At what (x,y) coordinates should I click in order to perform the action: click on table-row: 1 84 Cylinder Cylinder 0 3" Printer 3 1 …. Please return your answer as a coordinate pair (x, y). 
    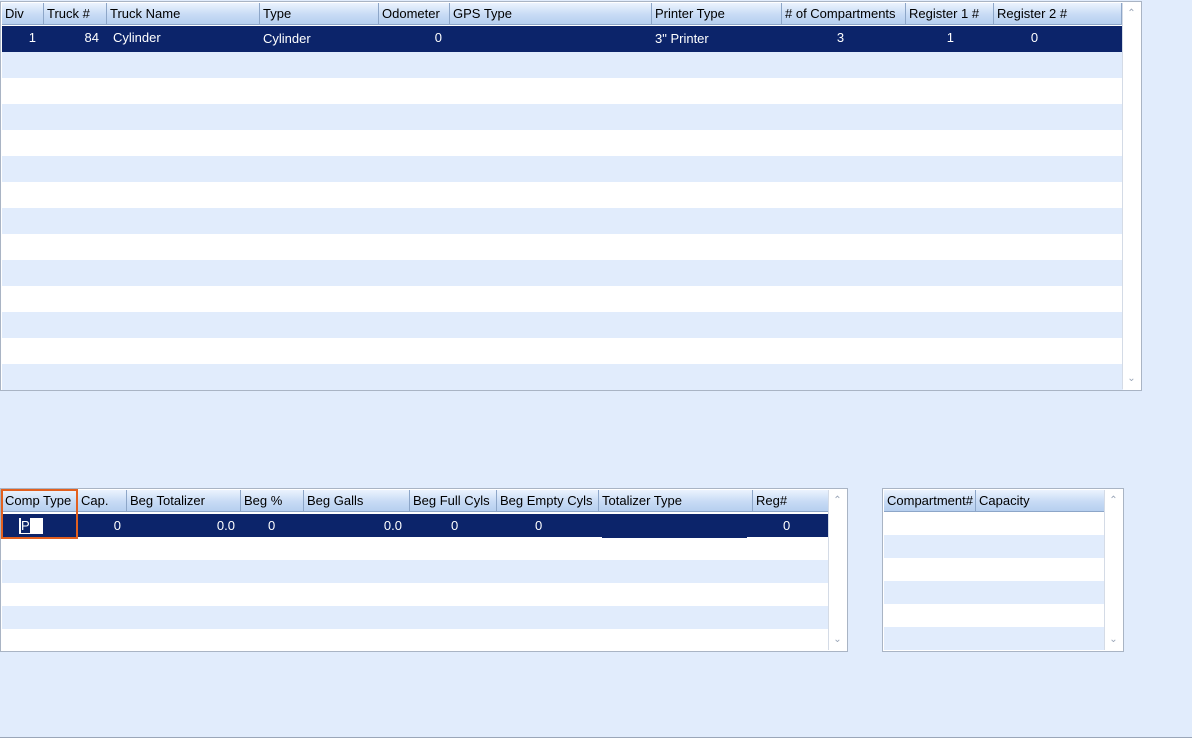
    Looking at the image, I should click on (562, 39).